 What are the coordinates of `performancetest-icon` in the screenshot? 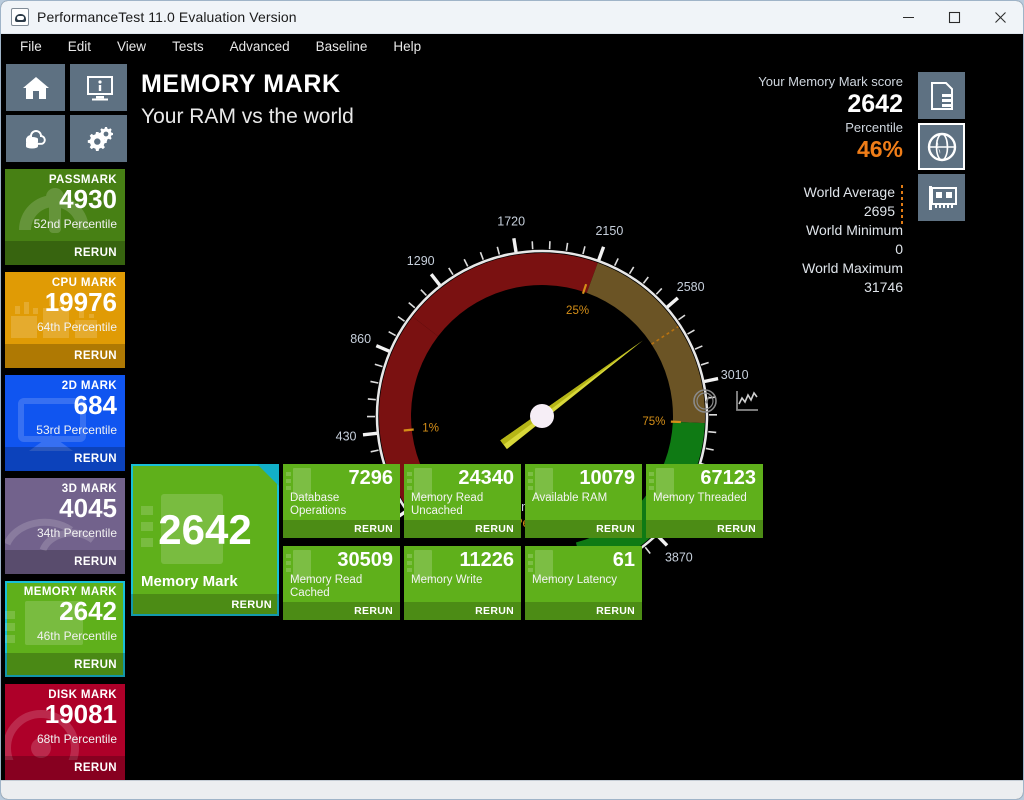 It's located at (20, 17).